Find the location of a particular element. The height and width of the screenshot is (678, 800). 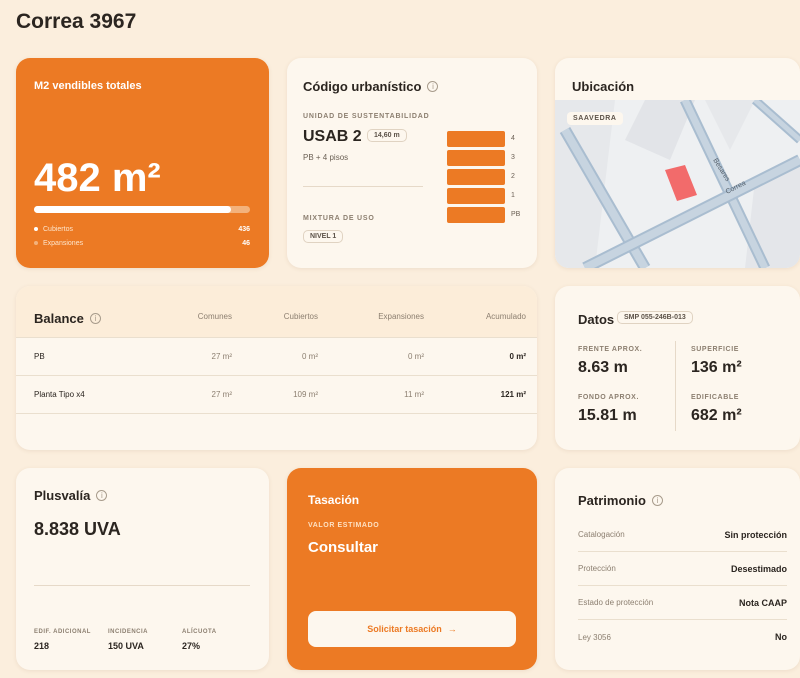

m2-row-expansiones: Expansiones 46 is located at coordinates (142, 243).